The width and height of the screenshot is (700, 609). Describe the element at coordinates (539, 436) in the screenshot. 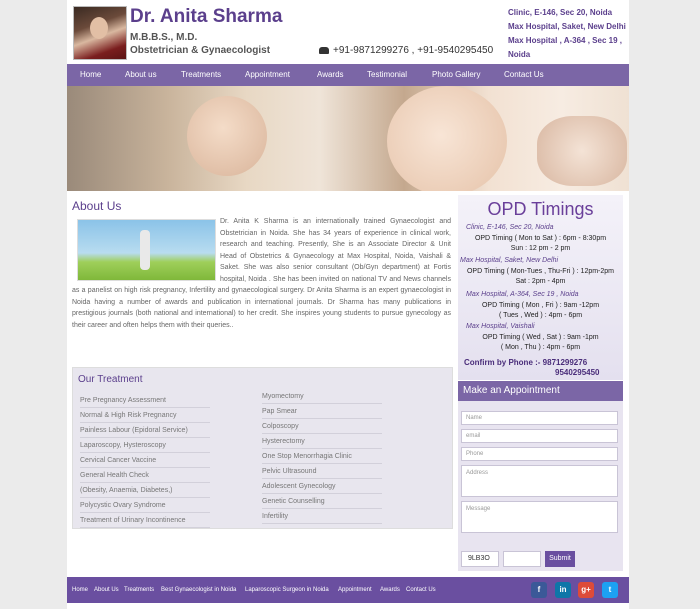

I see `email-field: email` at that location.